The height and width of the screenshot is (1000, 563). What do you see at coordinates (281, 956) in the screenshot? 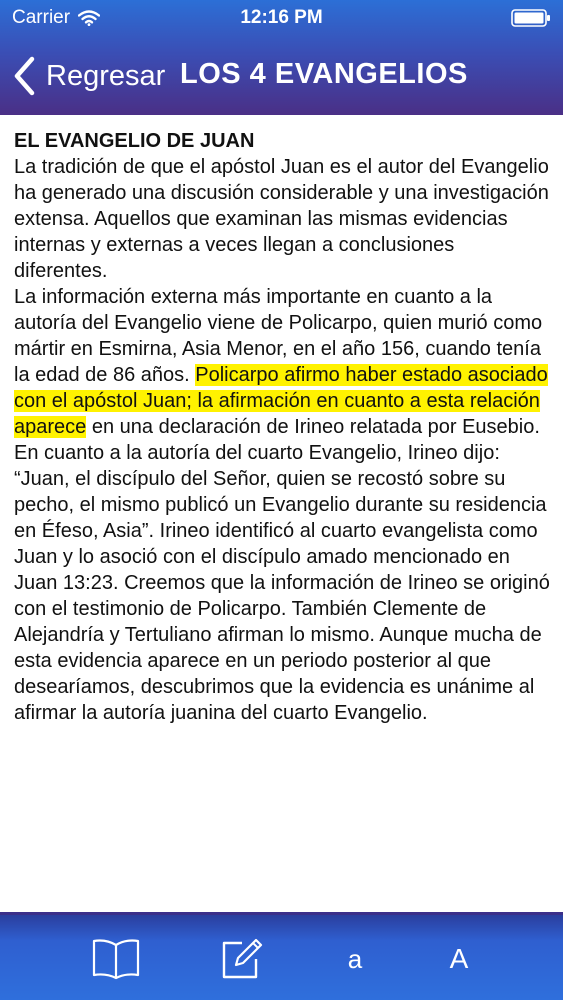
I see `bottom-toolbar: a A` at bounding box center [281, 956].